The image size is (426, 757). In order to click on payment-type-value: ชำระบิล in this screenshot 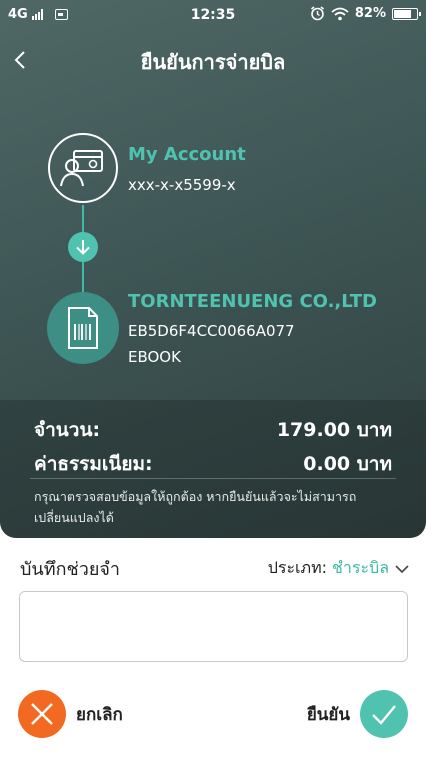, I will do `click(360, 567)`.